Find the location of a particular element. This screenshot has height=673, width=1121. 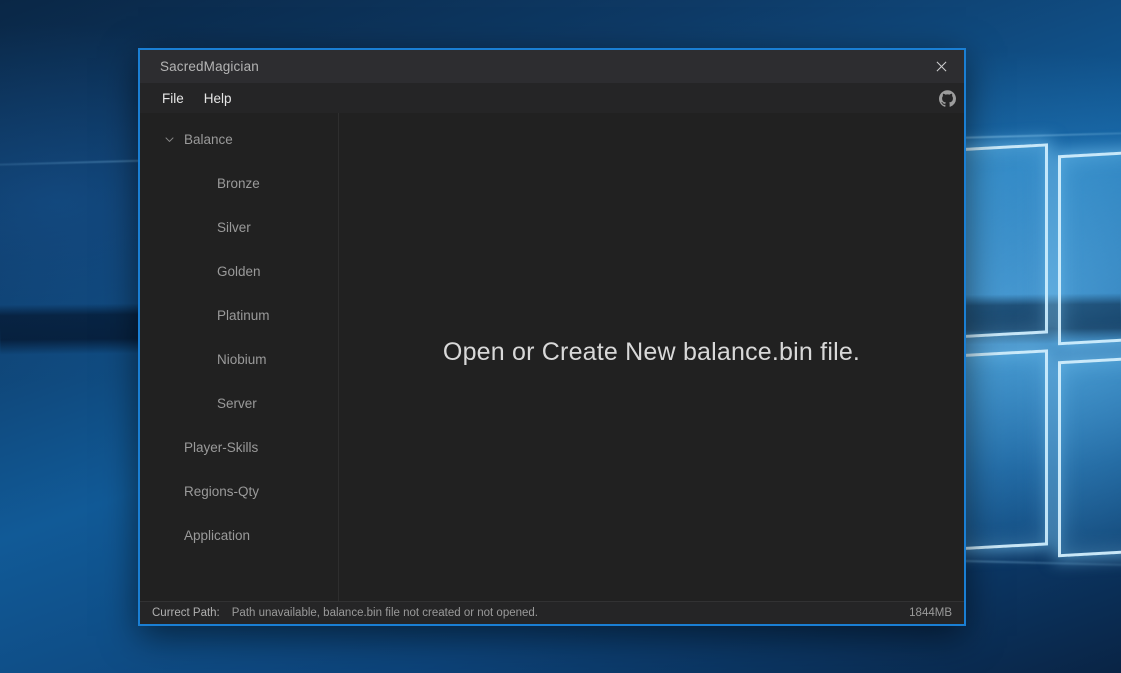

tree-item-regions-qty: Regions-Qty is located at coordinates (239, 491).